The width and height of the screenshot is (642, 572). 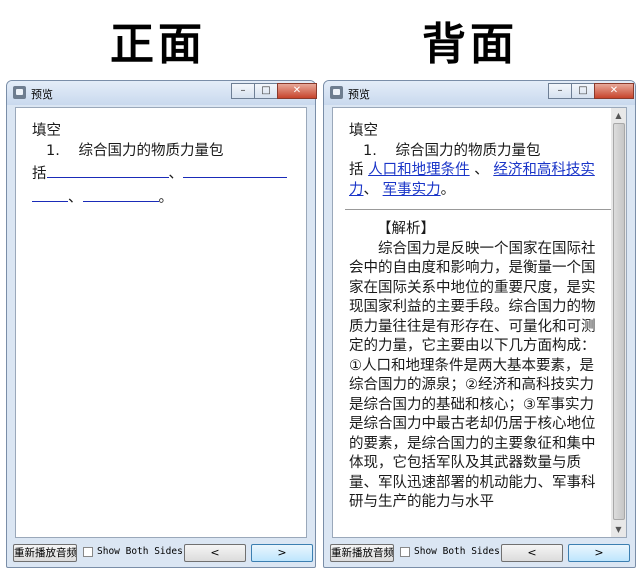 What do you see at coordinates (478, 180) in the screenshot?
I see `answer-line: 括 人口和地理条件 、 经济和高科技实力、 军事实力。` at bounding box center [478, 180].